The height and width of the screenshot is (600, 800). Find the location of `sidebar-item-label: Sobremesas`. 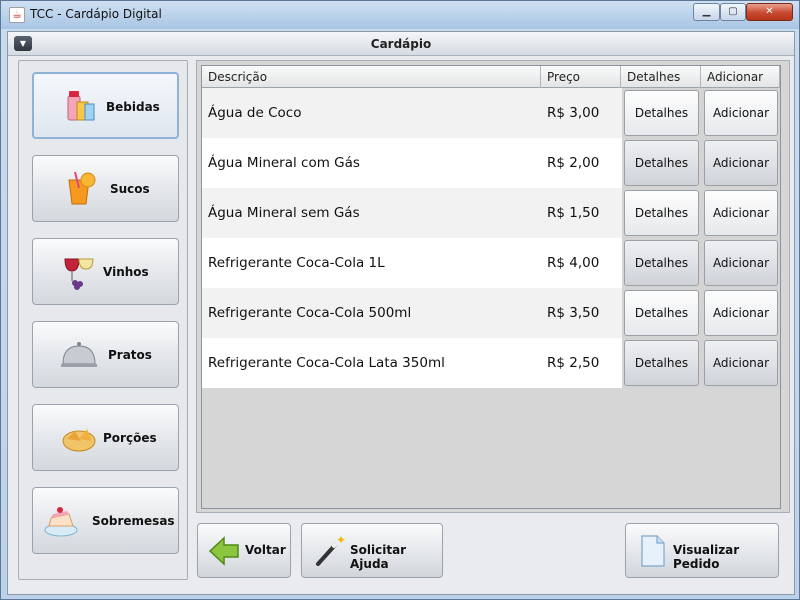

sidebar-item-label: Sobremesas is located at coordinates (133, 521).